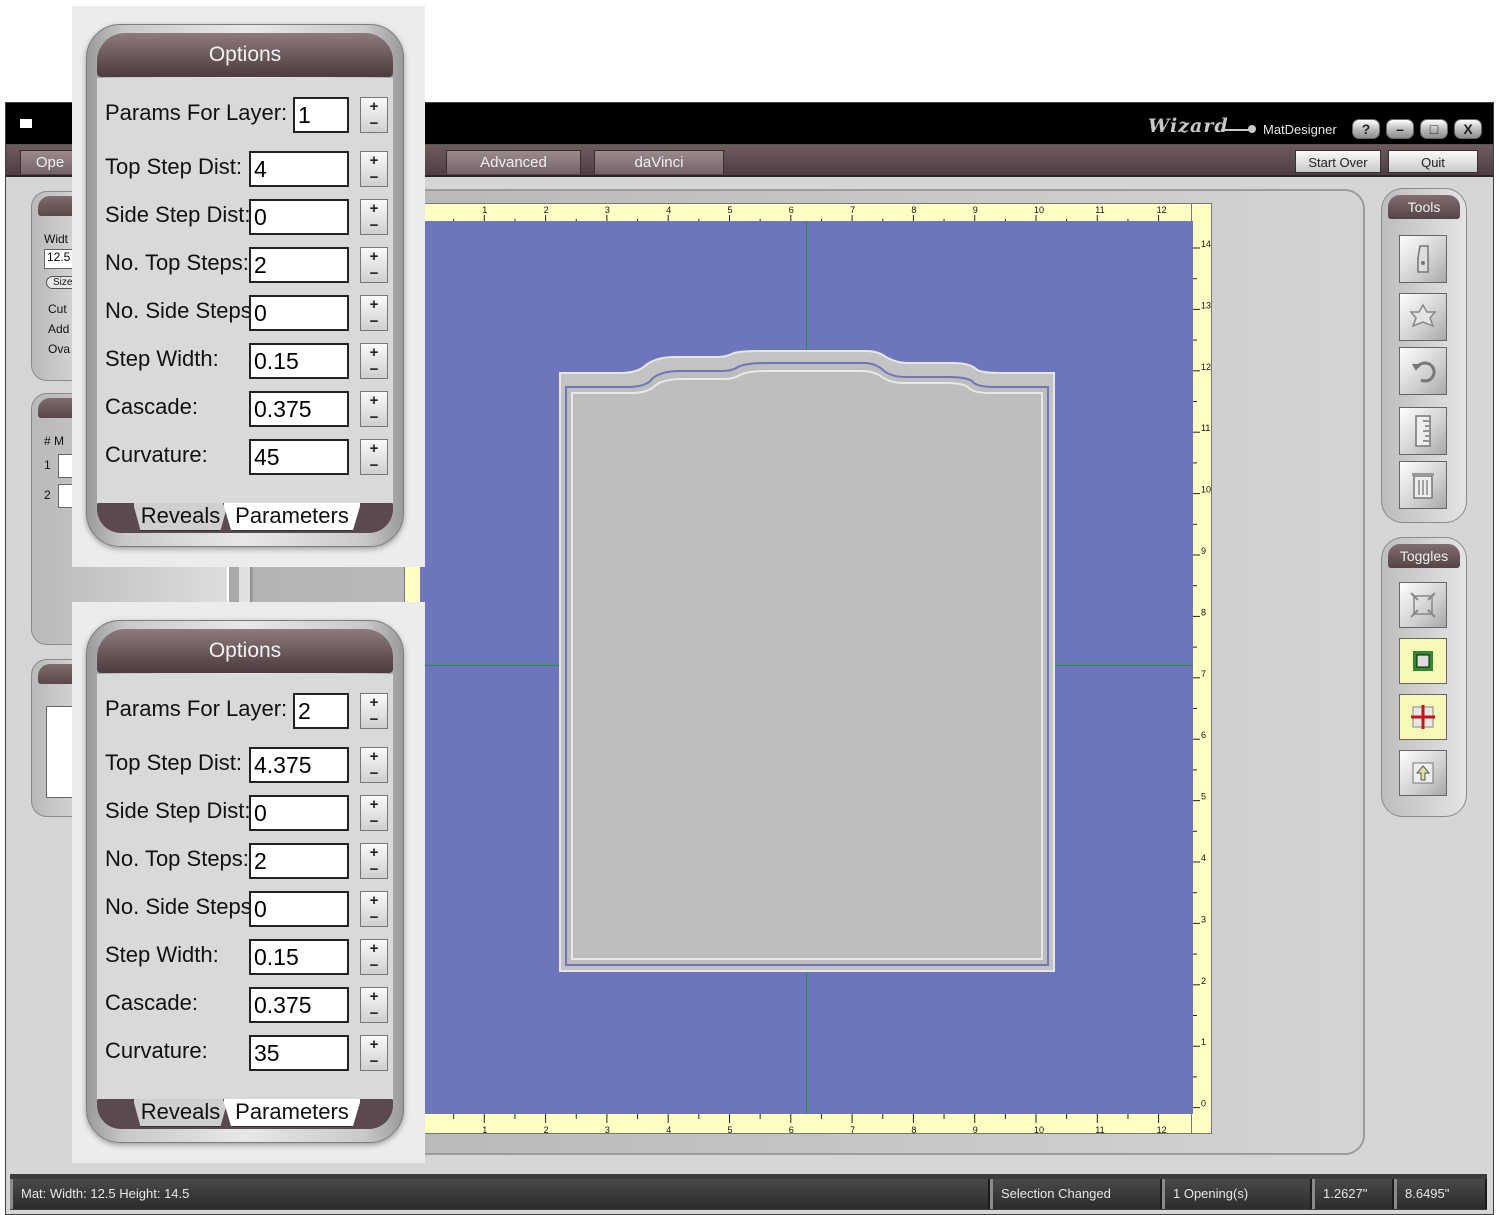 This screenshot has width=1499, height=1215. I want to click on select-opening-icon, so click(1423, 661).